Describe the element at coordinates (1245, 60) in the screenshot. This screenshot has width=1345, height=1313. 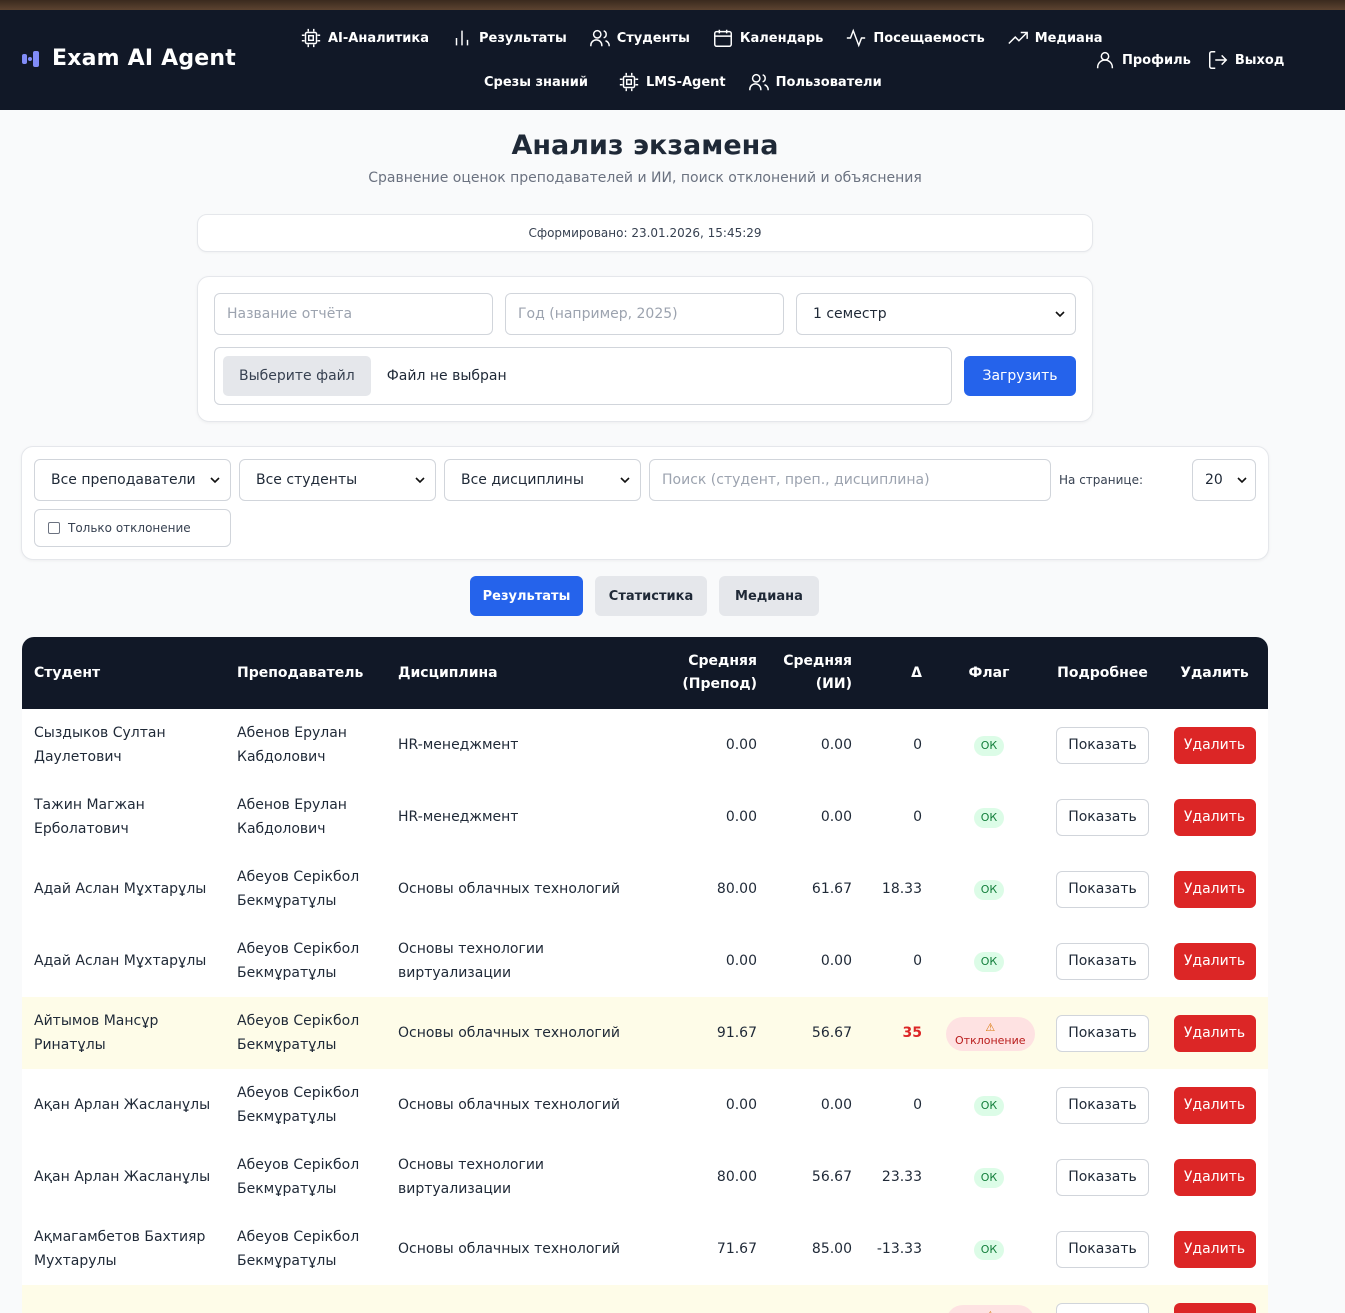
I see `nav-logout: Выход` at that location.